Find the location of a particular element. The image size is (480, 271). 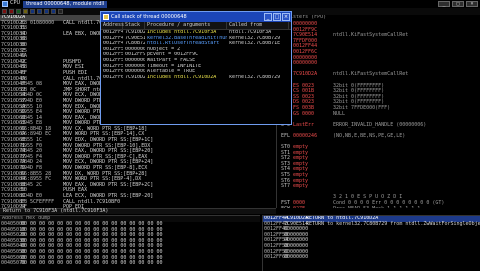

register-value: 027F is located at coordinates (313, 207).